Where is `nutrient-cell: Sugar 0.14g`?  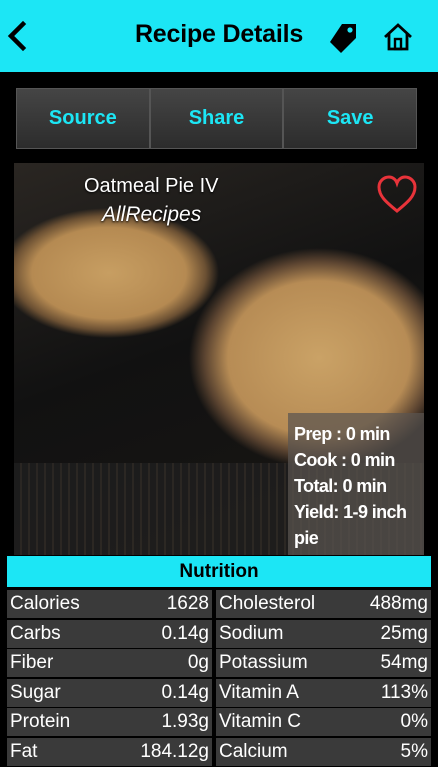
nutrient-cell: Sugar 0.14g is located at coordinates (109, 693).